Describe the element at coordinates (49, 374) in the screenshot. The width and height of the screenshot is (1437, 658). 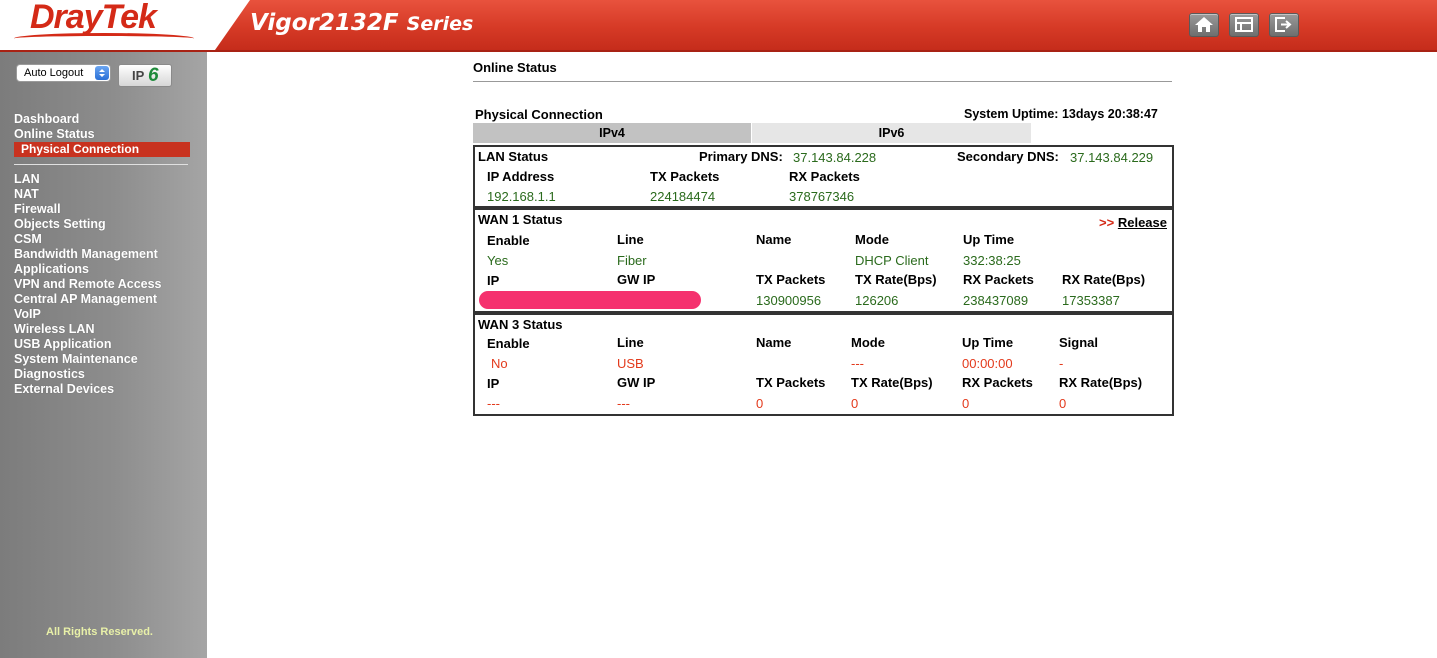
I see `nav-diagnostics: Diagnostics` at that location.